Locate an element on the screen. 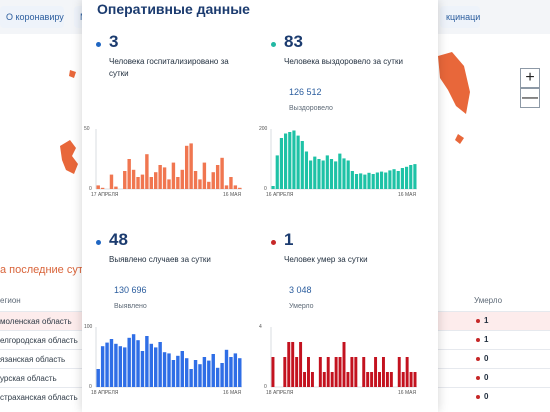 The height and width of the screenshot is (412, 550). map-region-east is located at coordinates (454, 83).